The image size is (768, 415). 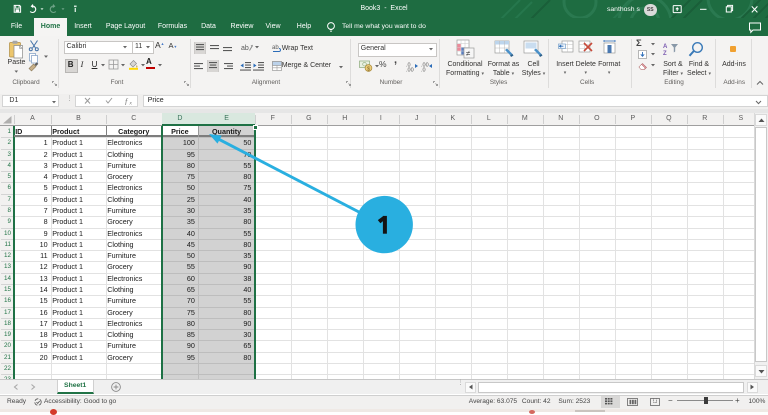 What do you see at coordinates (410, 69) in the screenshot?
I see `svg-text: .00` at bounding box center [410, 69].